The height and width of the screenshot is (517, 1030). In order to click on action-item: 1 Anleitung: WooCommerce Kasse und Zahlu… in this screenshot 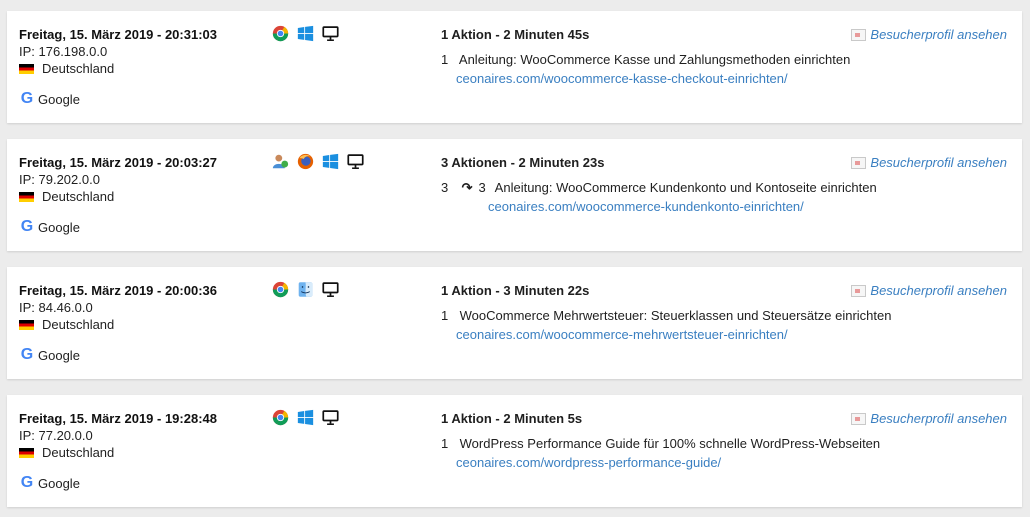, I will do `click(645, 59)`.